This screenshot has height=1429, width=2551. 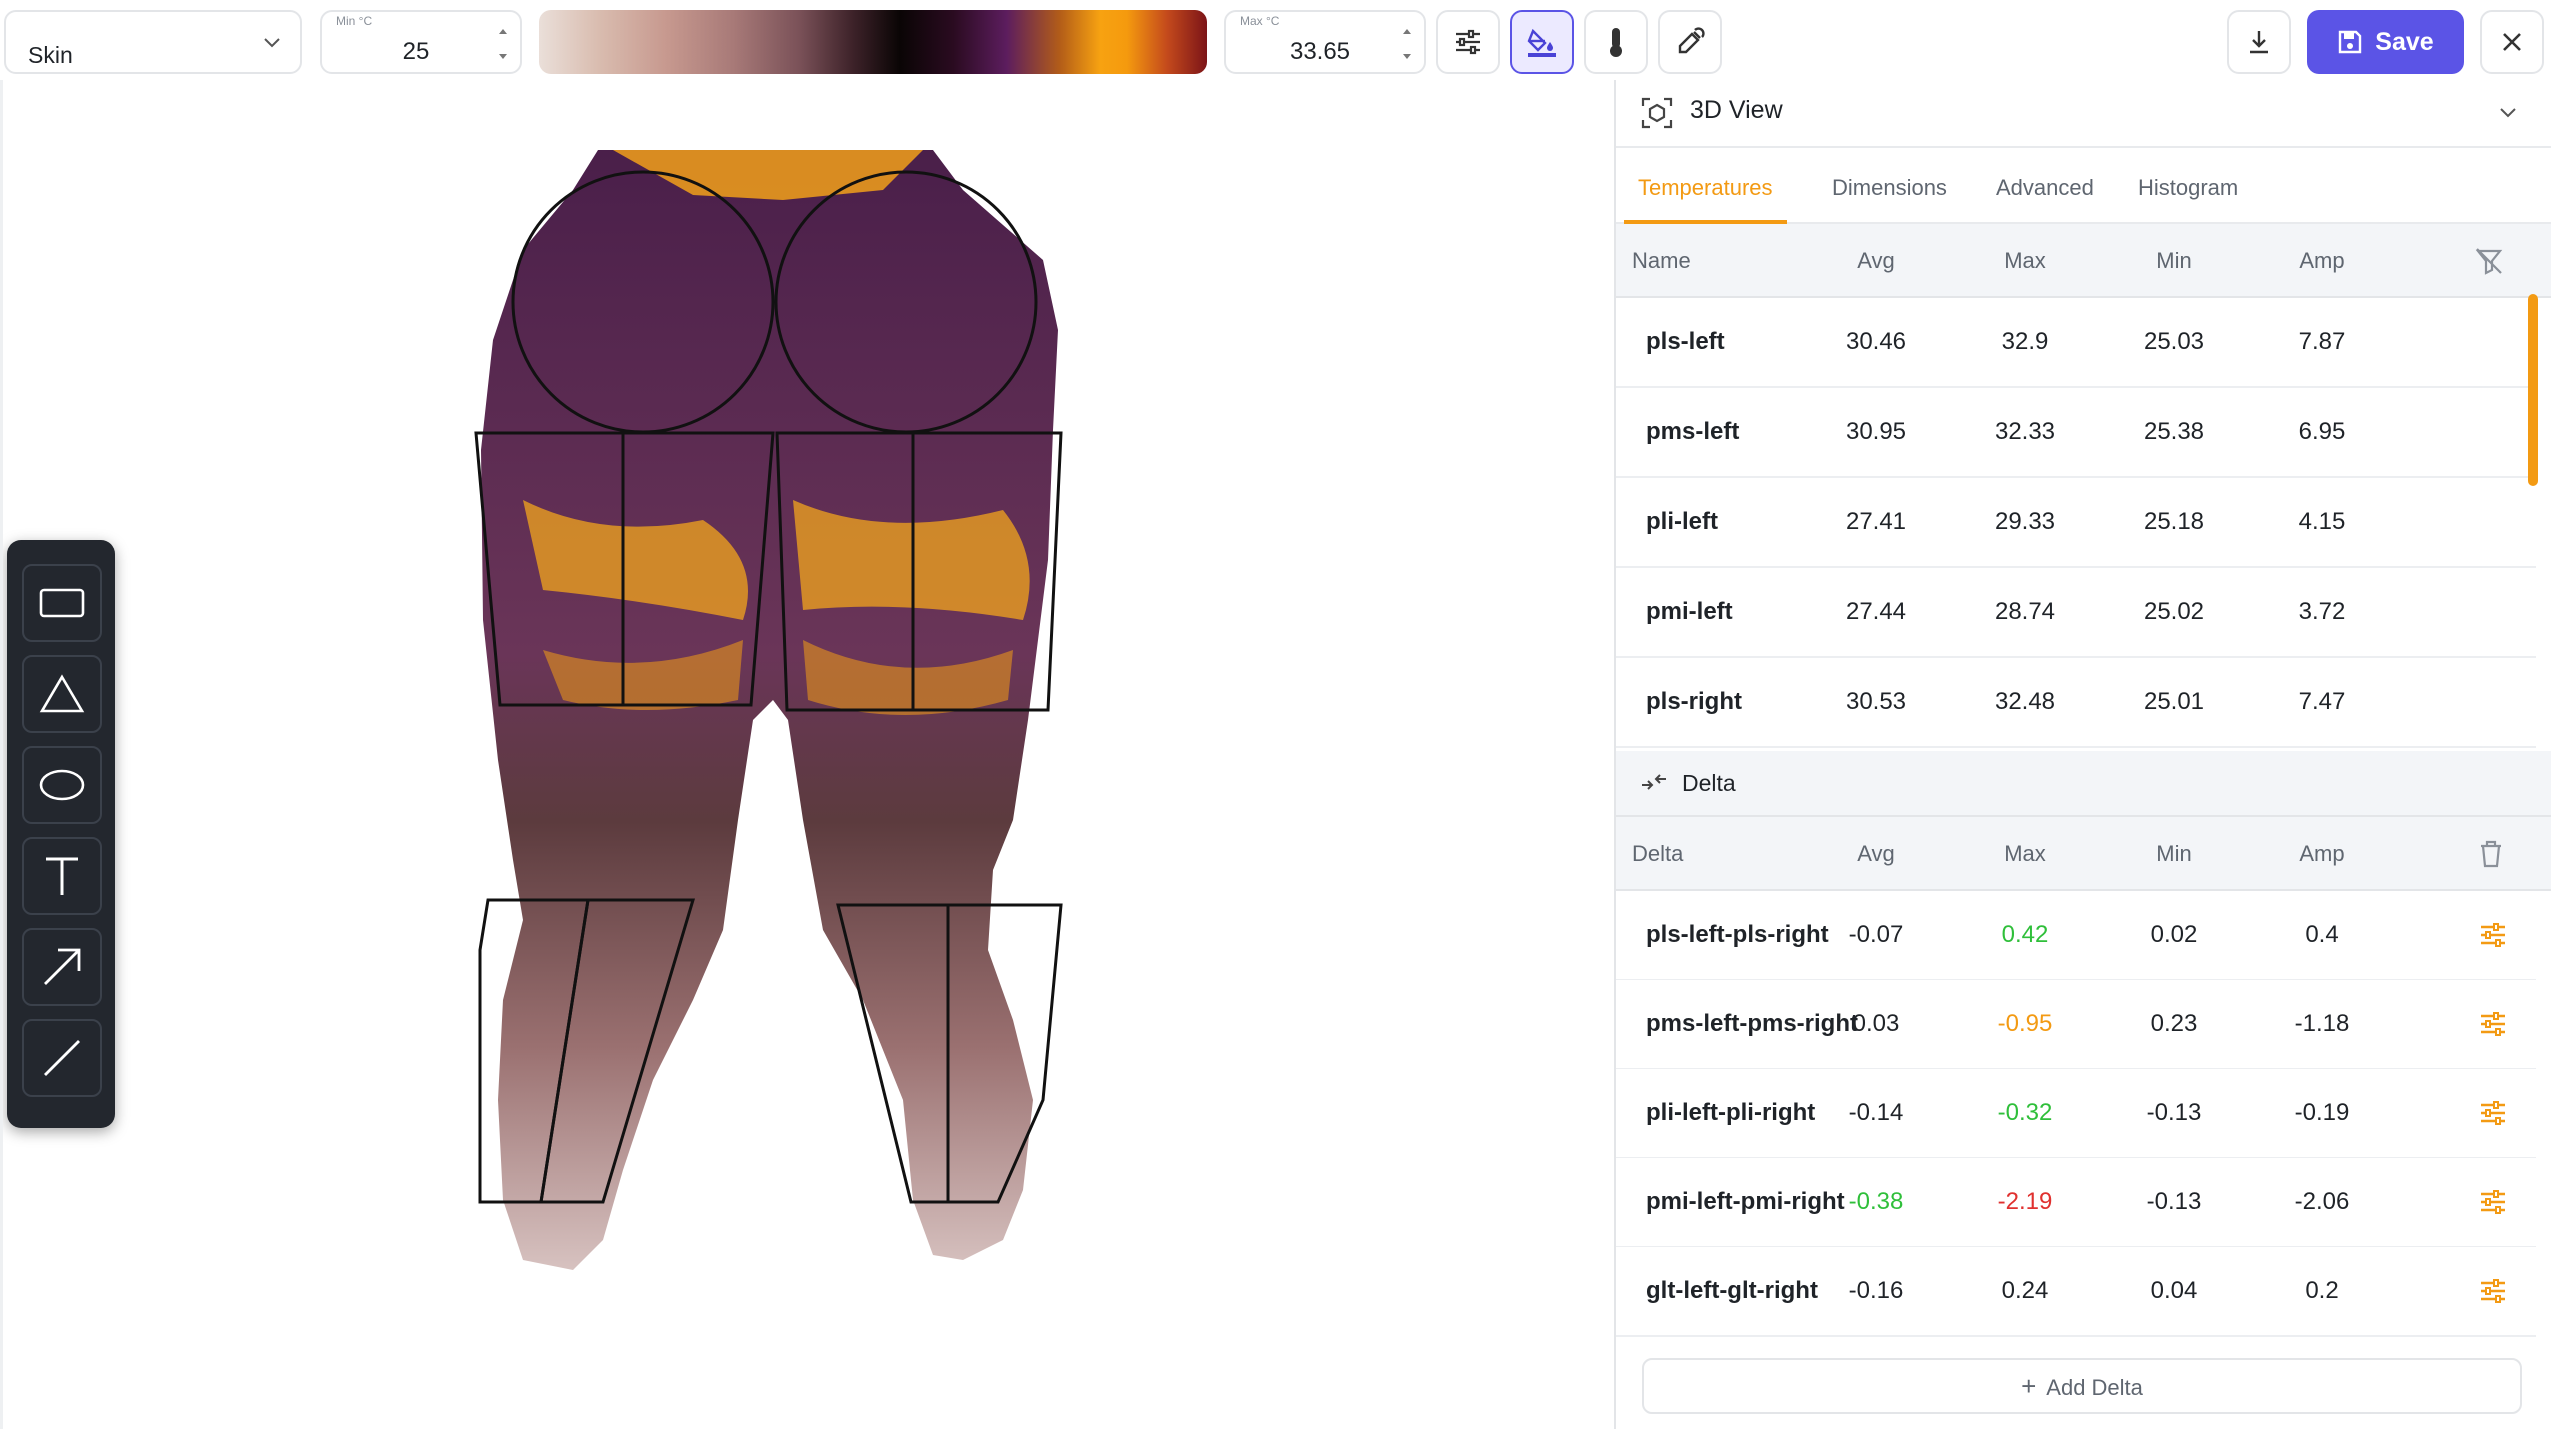 What do you see at coordinates (1654, 782) in the screenshot?
I see `compare-arrows-icon` at bounding box center [1654, 782].